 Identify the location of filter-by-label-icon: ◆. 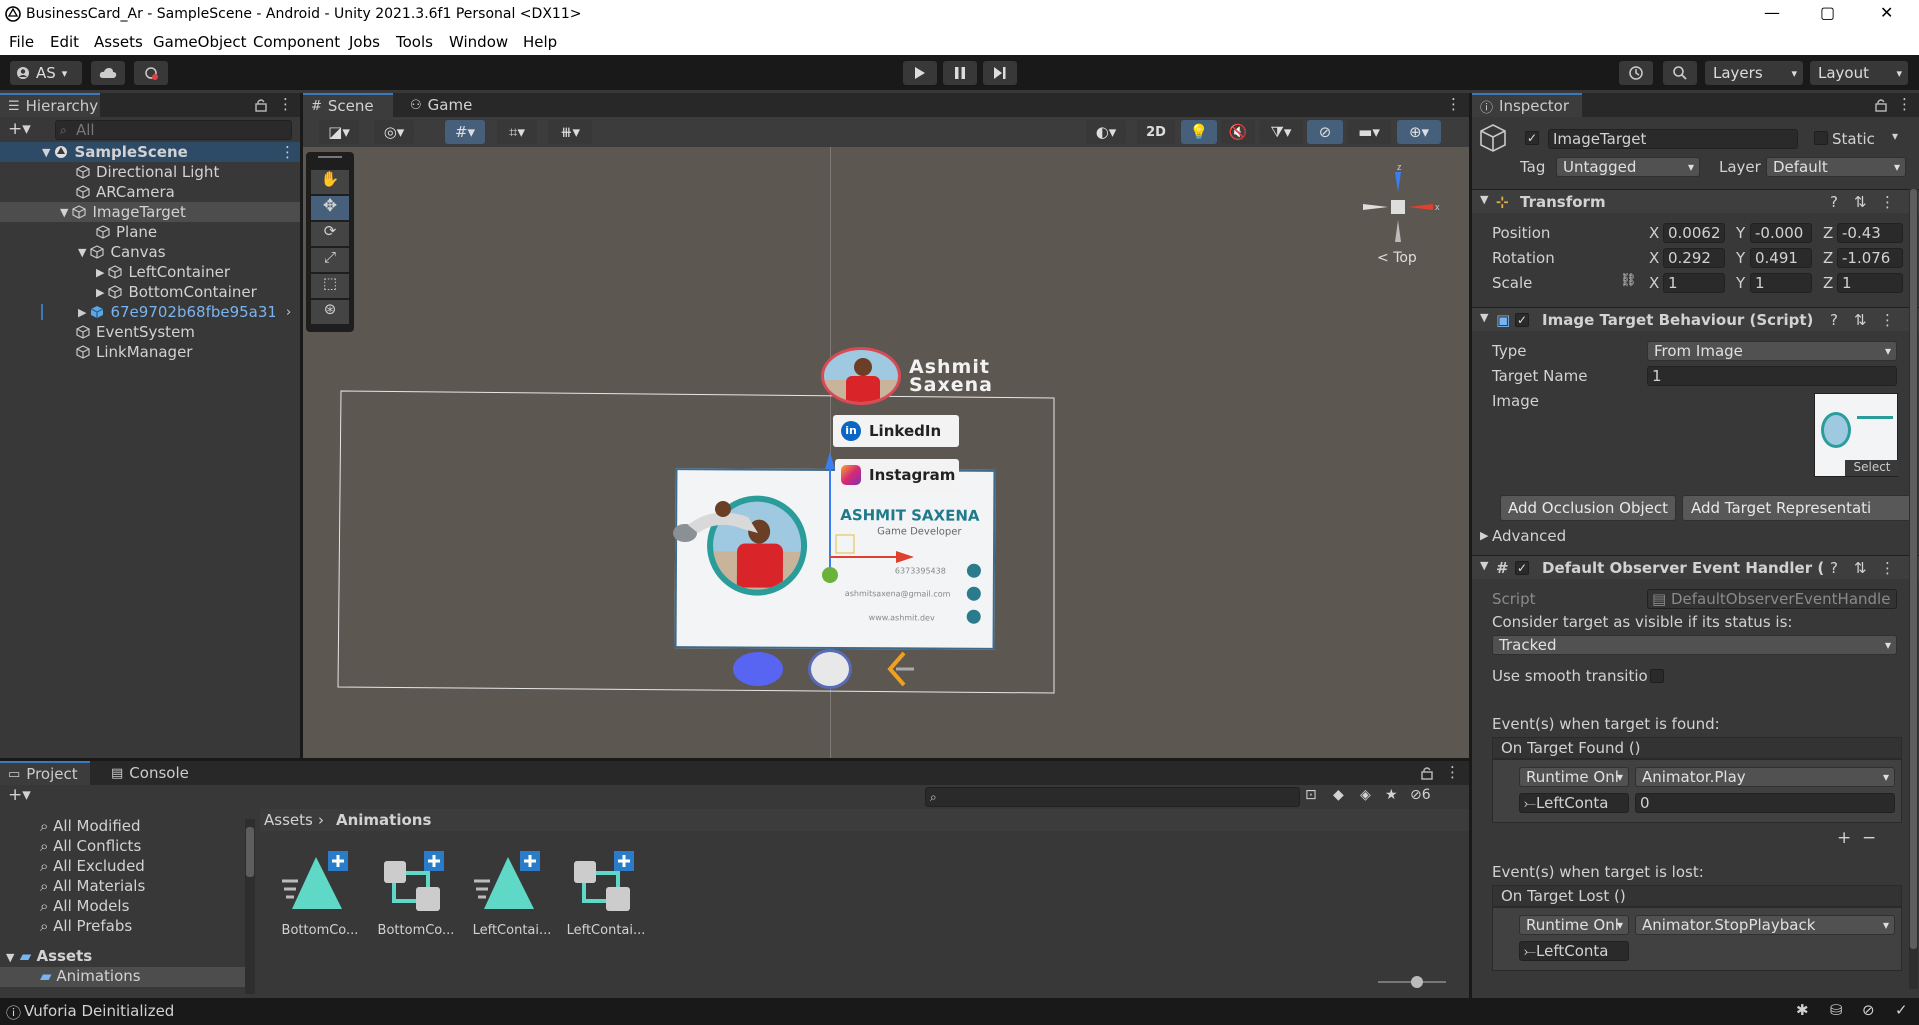
(1338, 795).